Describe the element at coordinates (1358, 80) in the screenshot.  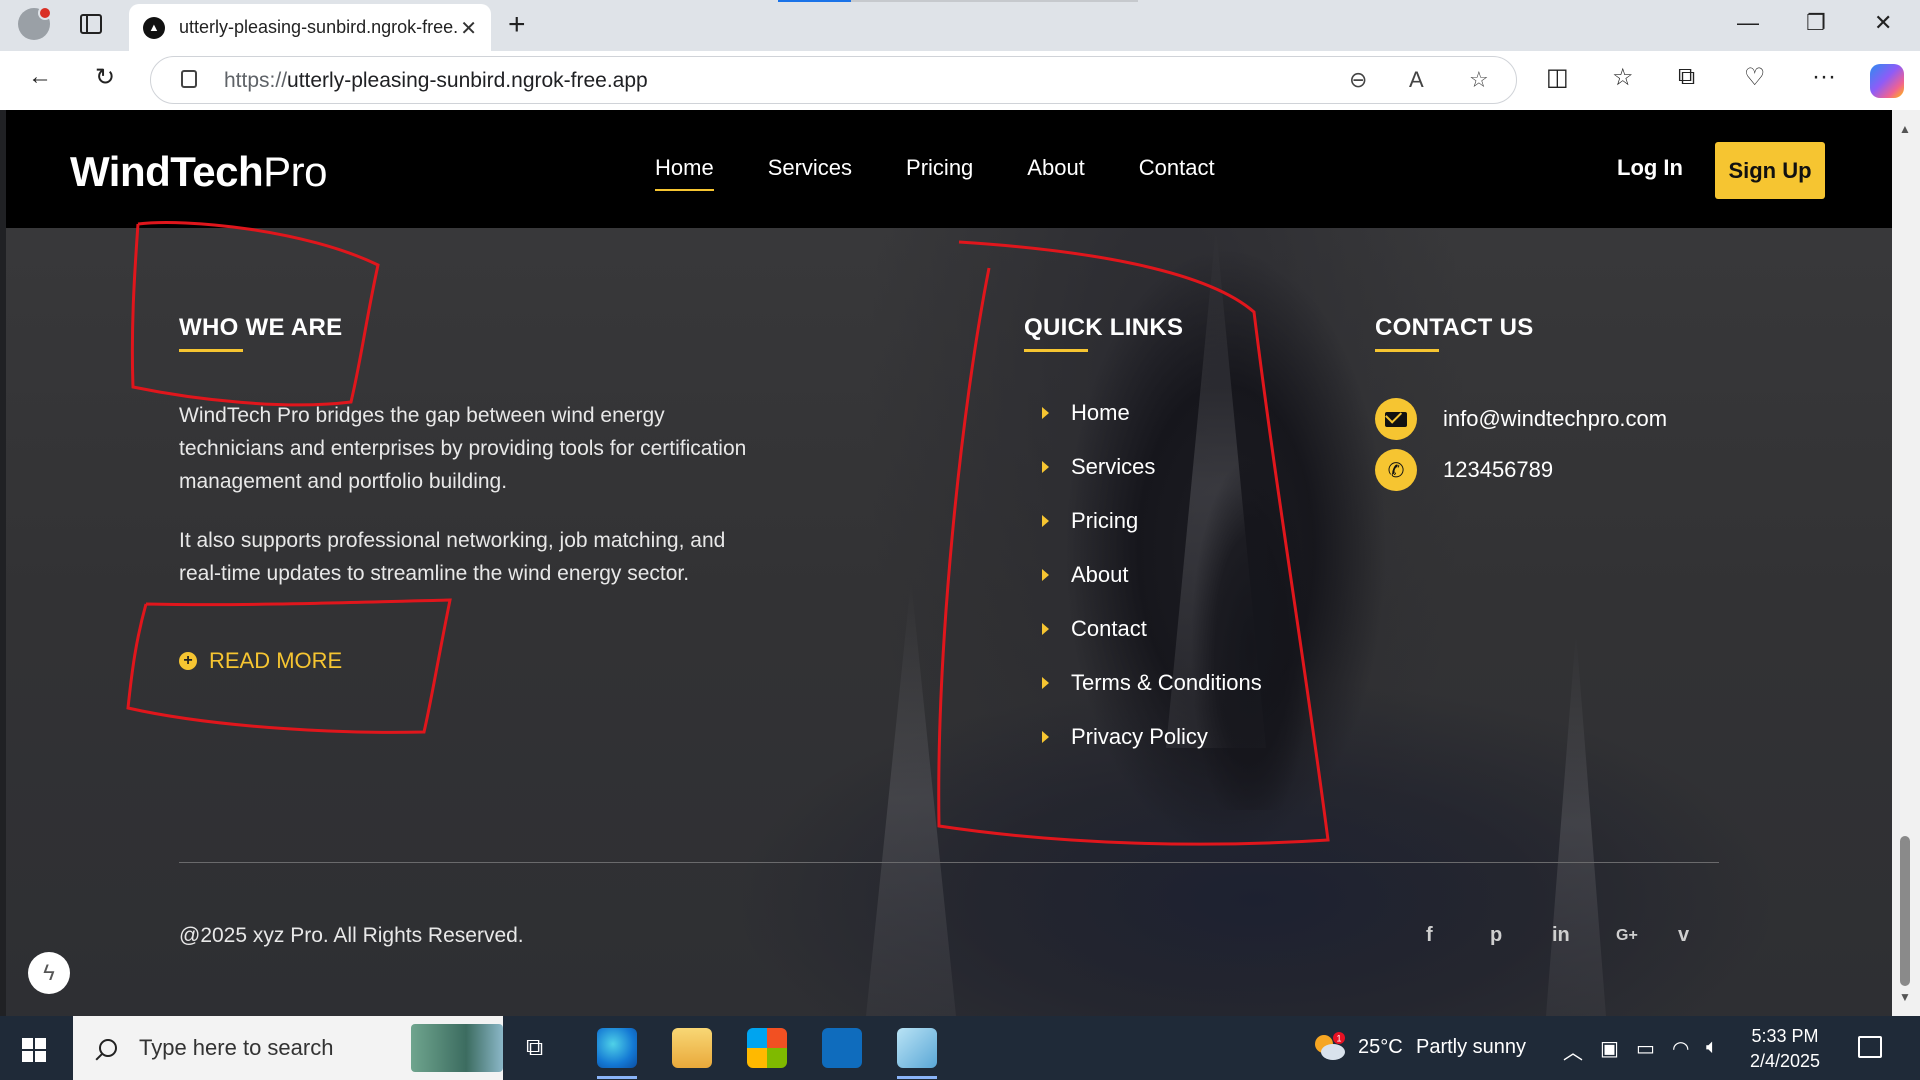
I see `zoom-out-icon: ⊖` at that location.